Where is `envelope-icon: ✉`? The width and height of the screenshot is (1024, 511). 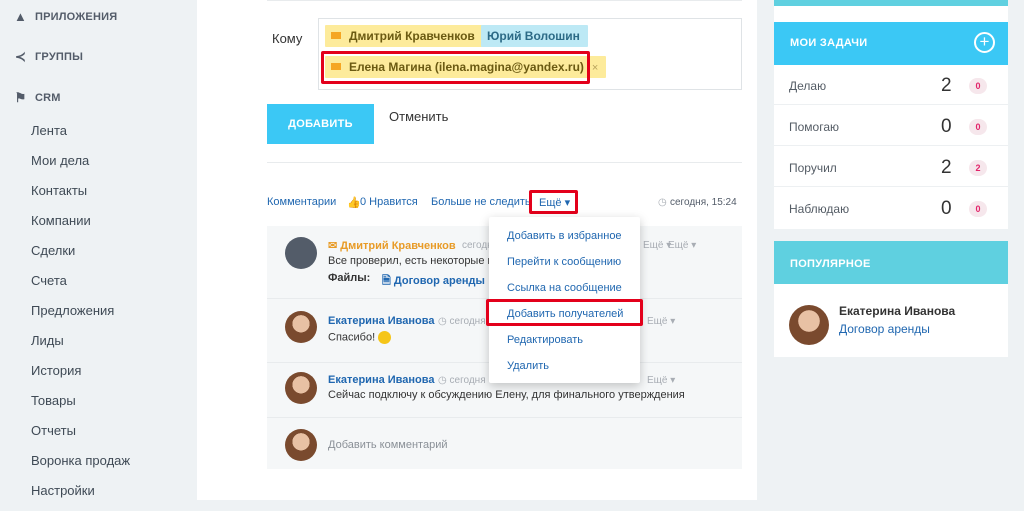 envelope-icon: ✉ is located at coordinates (334, 246).